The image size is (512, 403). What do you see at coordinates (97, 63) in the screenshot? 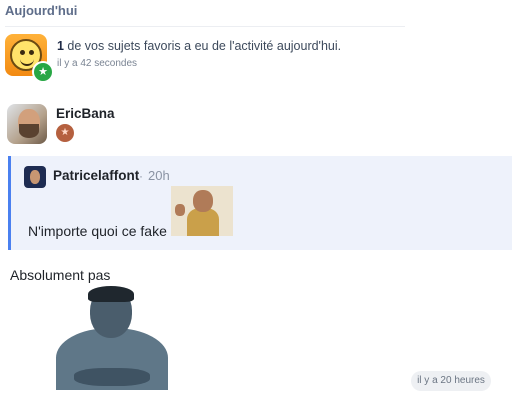
I see `notification-time: il y a 42 secondes` at bounding box center [97, 63].